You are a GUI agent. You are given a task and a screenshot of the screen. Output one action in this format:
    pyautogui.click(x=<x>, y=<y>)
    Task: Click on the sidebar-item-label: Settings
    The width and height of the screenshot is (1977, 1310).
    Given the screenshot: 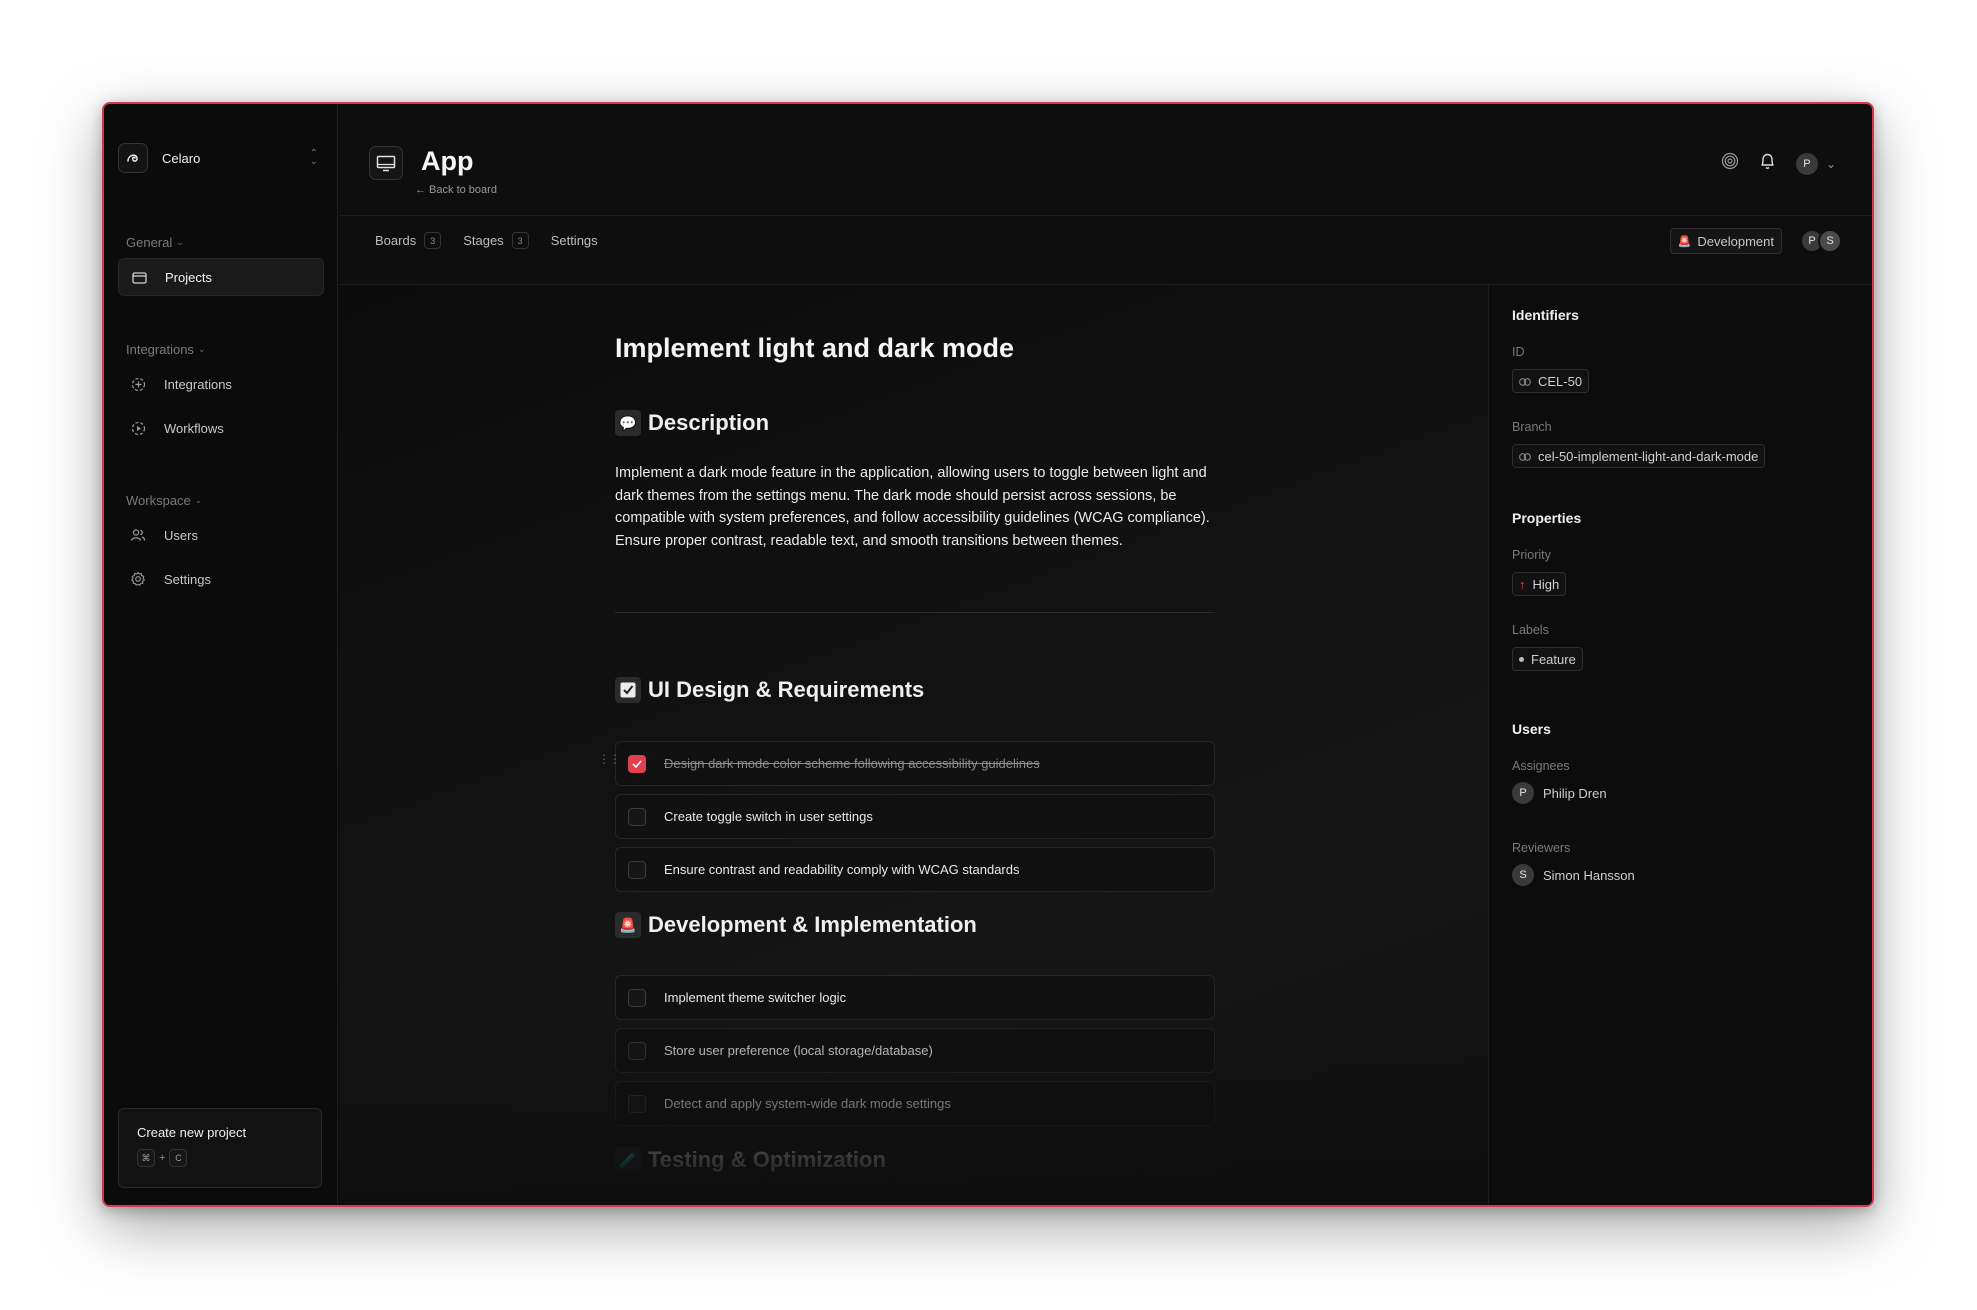 What is the action you would take?
    pyautogui.click(x=187, y=579)
    